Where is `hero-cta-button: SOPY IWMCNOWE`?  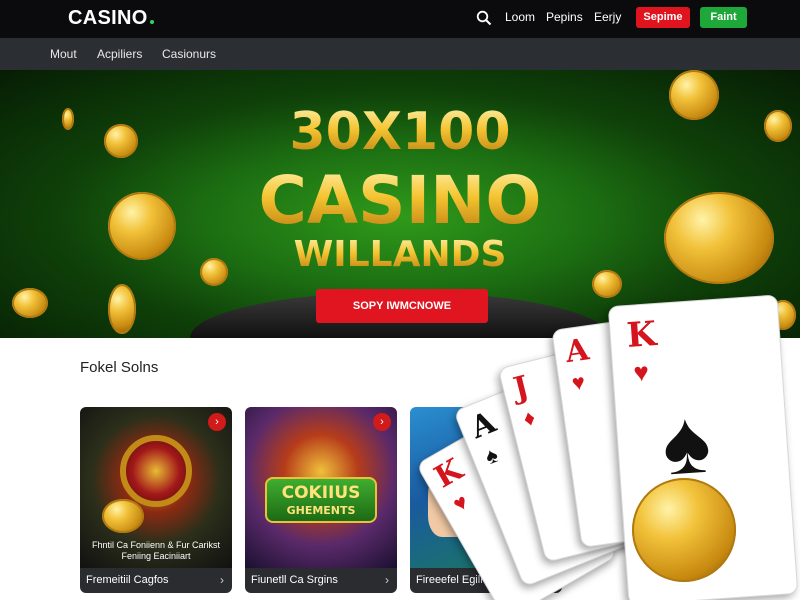
hero-cta-button: SOPY IWMCNOWE is located at coordinates (402, 306).